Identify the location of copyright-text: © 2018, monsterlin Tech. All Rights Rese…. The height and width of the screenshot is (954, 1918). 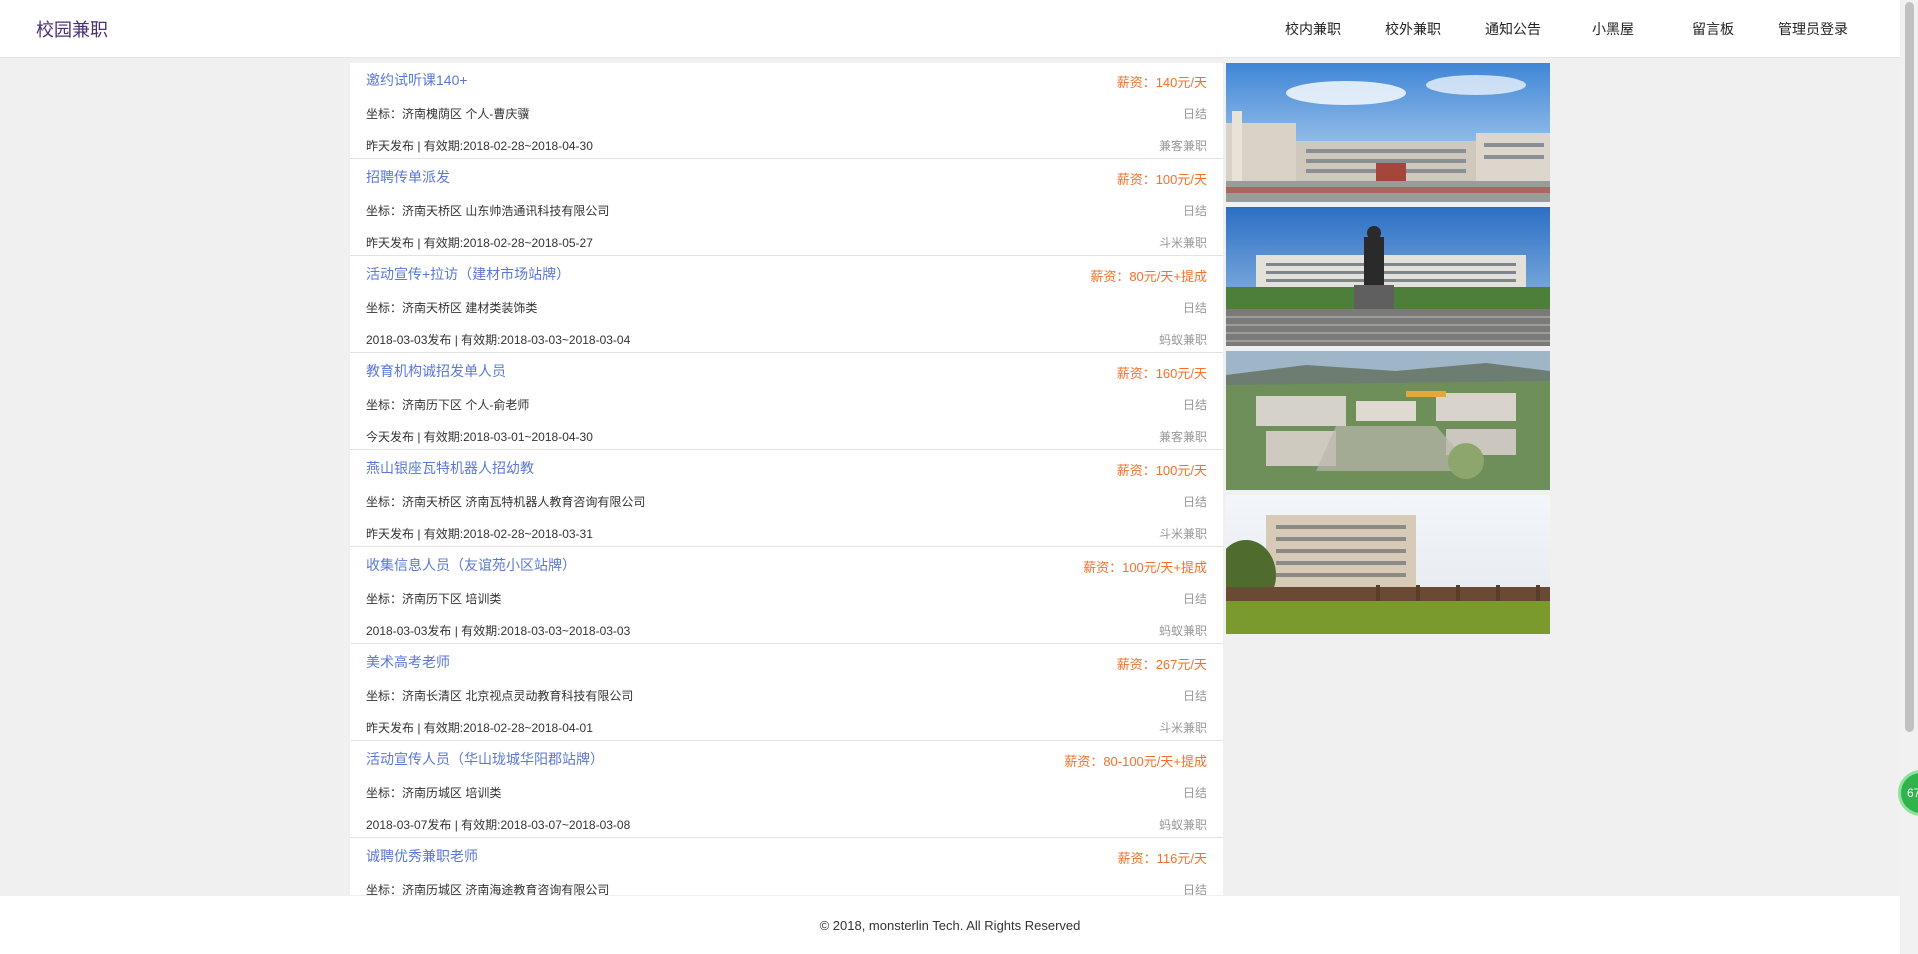
(950, 925).